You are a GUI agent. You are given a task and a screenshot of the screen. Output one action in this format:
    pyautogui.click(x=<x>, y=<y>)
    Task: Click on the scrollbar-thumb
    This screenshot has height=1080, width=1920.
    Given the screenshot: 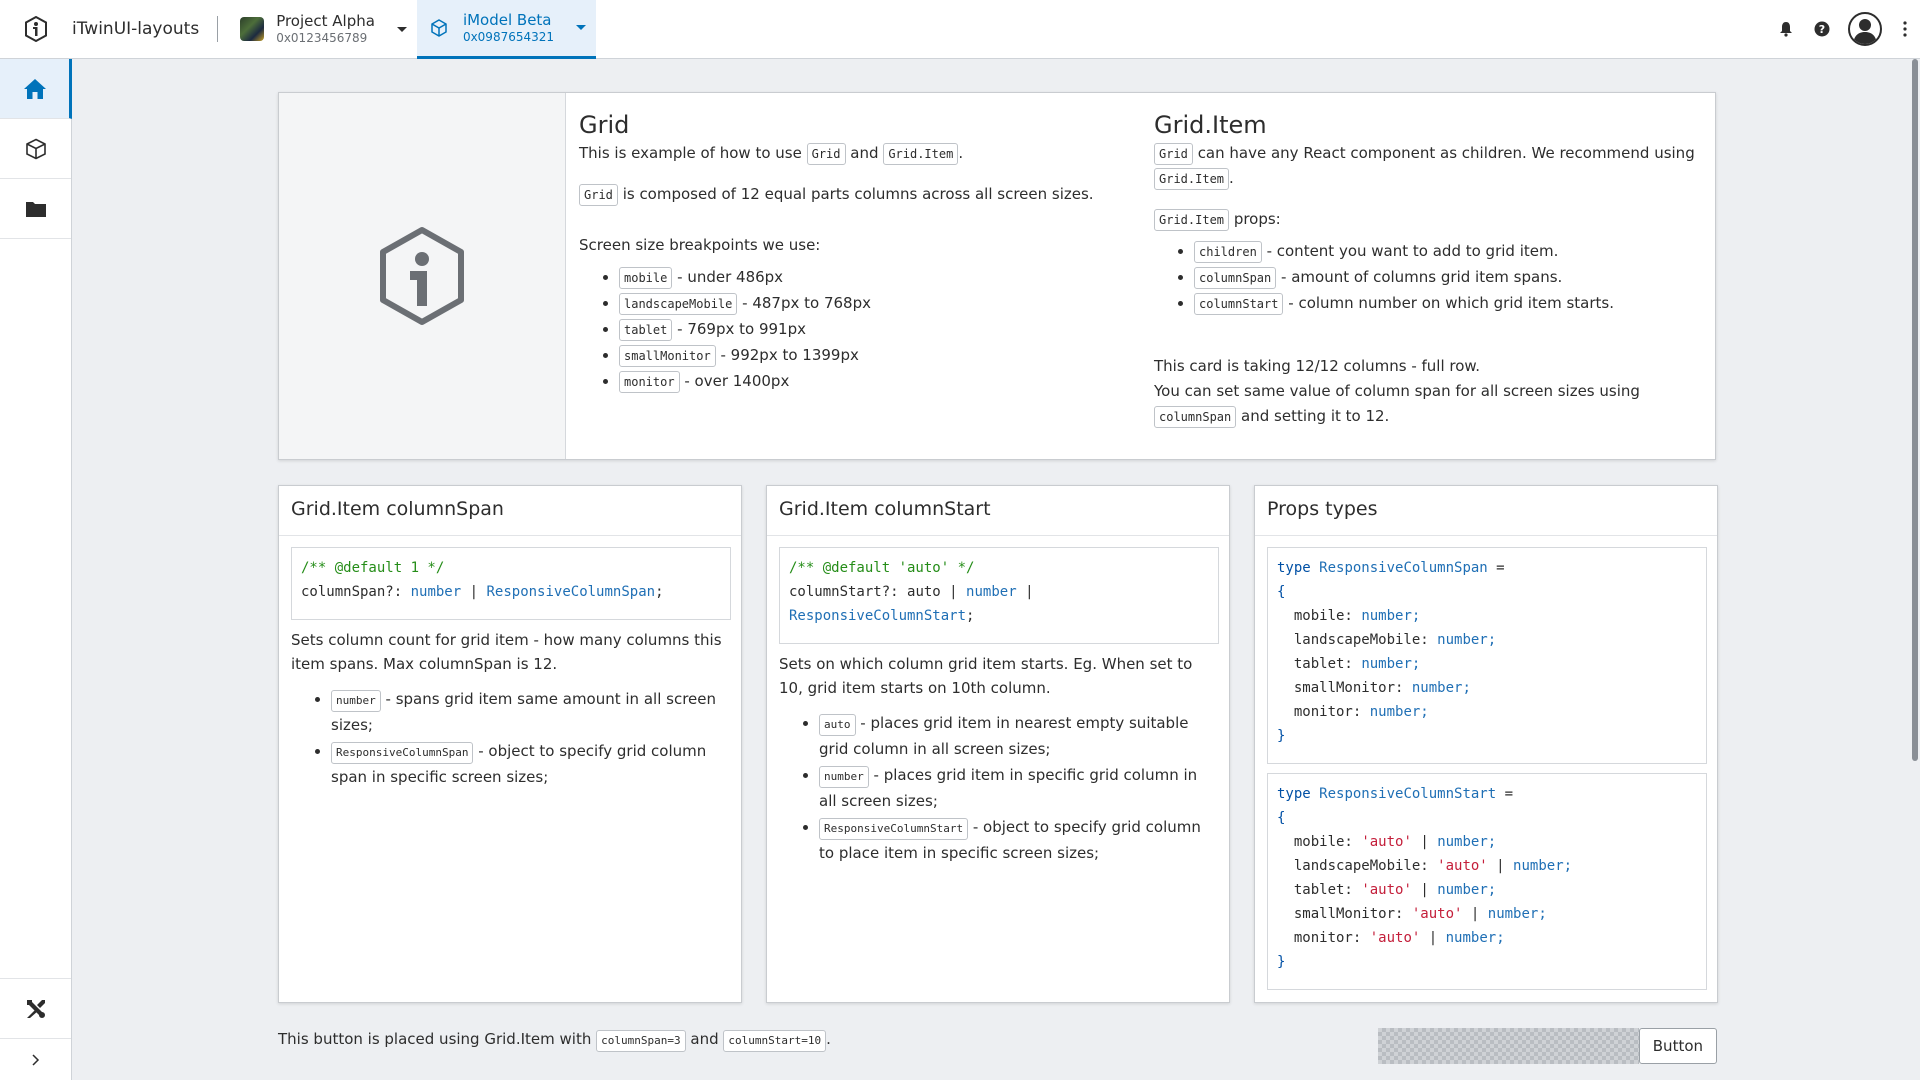 What is the action you would take?
    pyautogui.click(x=1915, y=410)
    